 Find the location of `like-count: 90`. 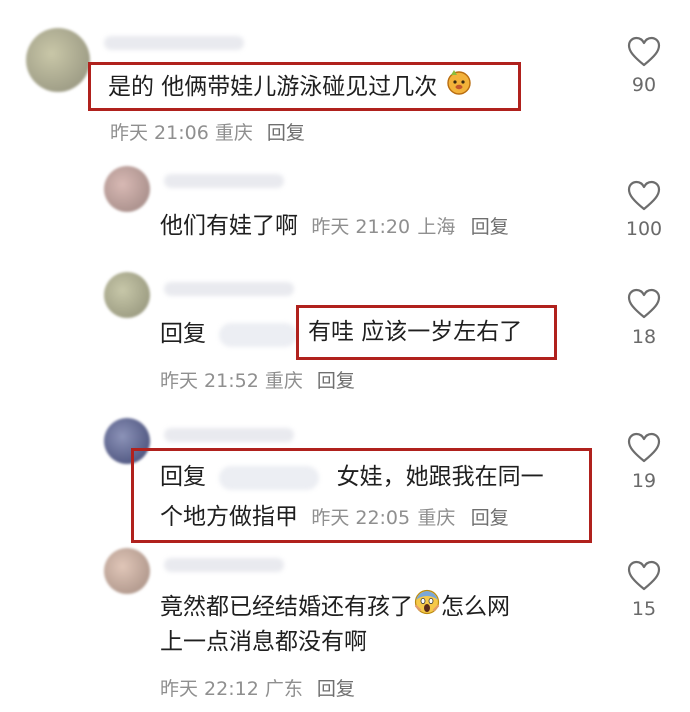

like-count: 90 is located at coordinates (644, 85).